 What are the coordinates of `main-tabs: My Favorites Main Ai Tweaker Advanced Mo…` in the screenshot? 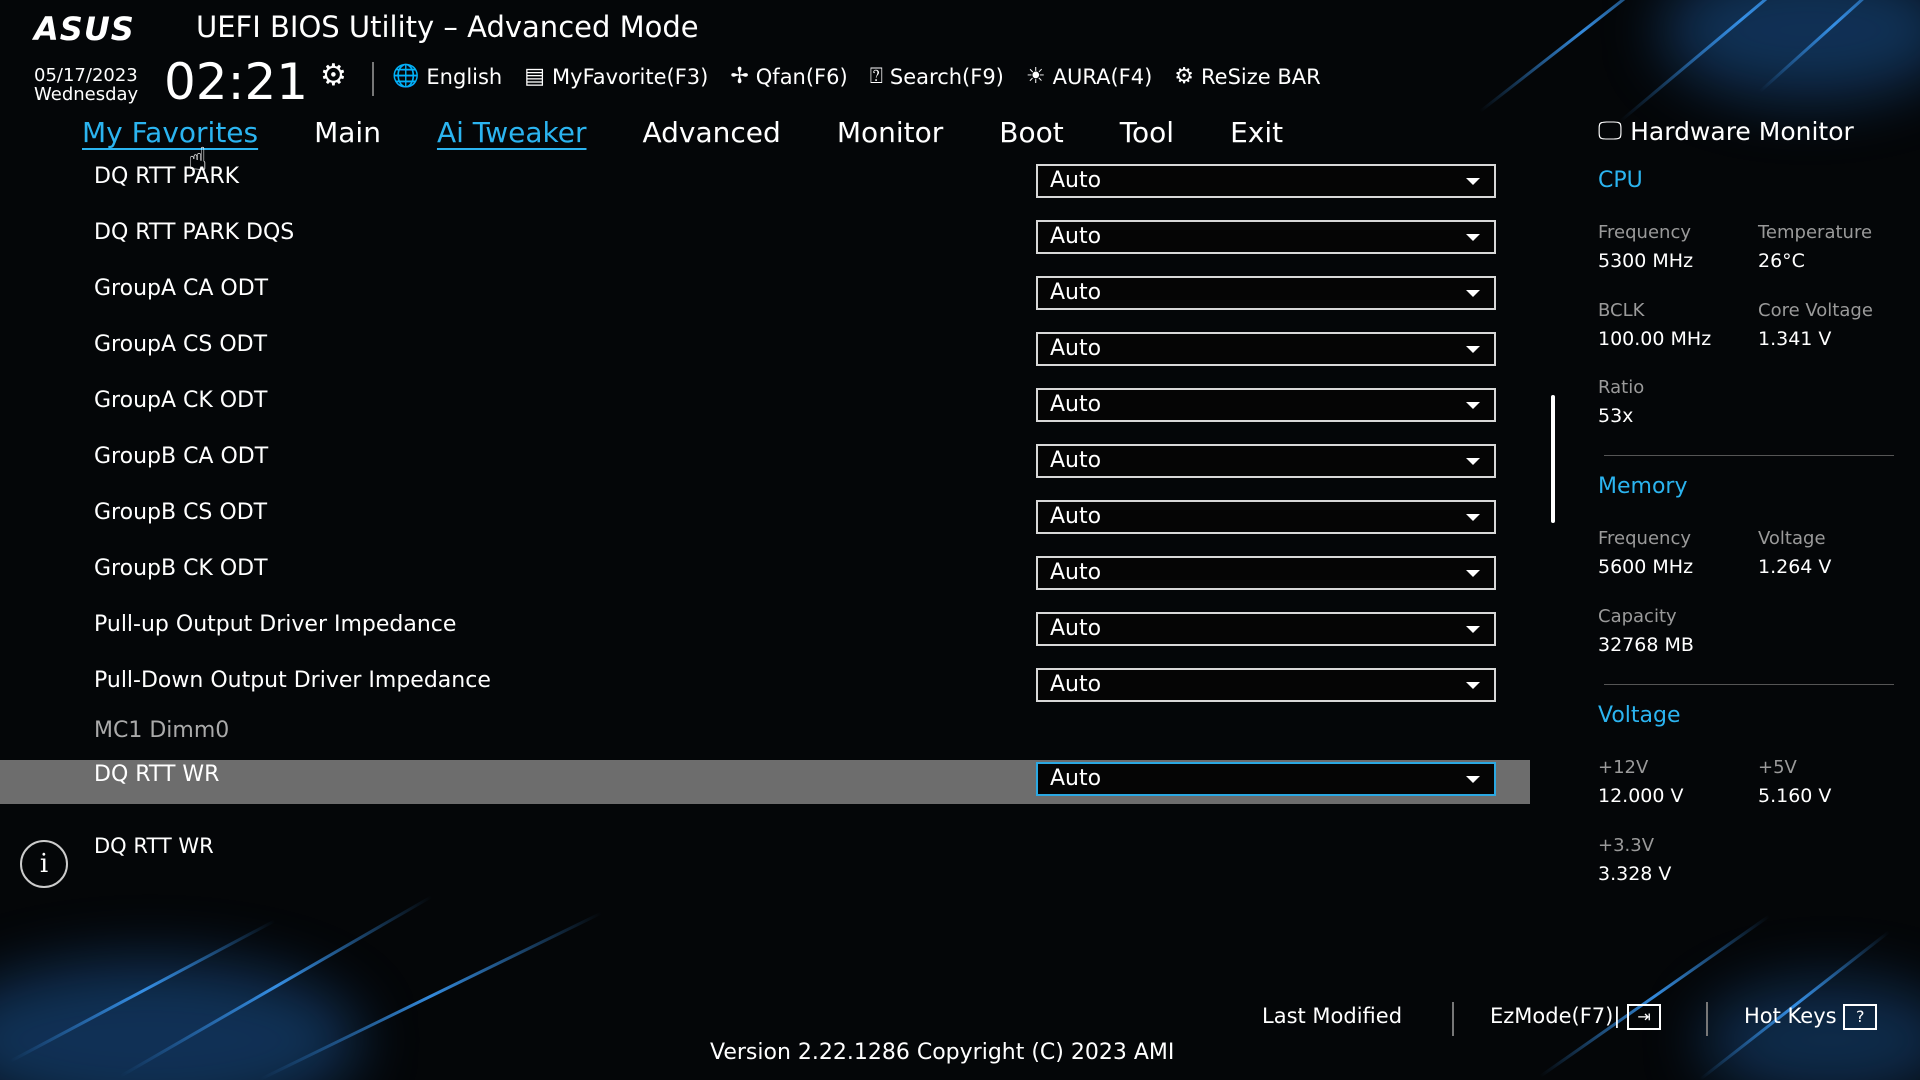 It's located at (682, 132).